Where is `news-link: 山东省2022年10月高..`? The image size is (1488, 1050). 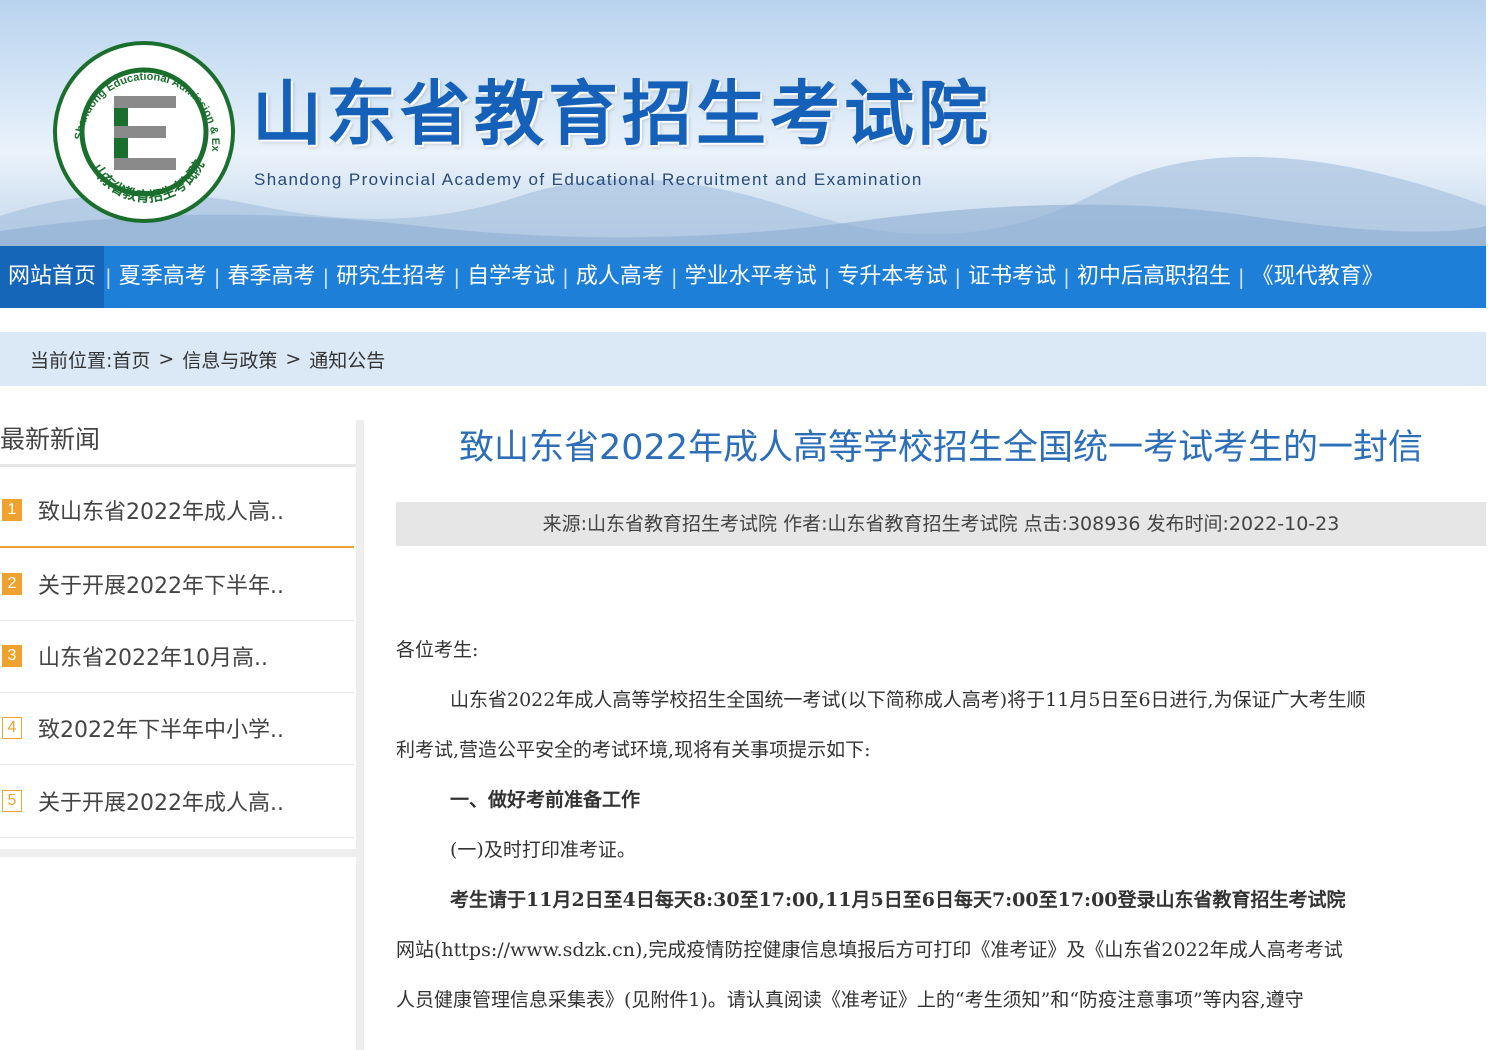
news-link: 山东省2022年10月高.. is located at coordinates (153, 656).